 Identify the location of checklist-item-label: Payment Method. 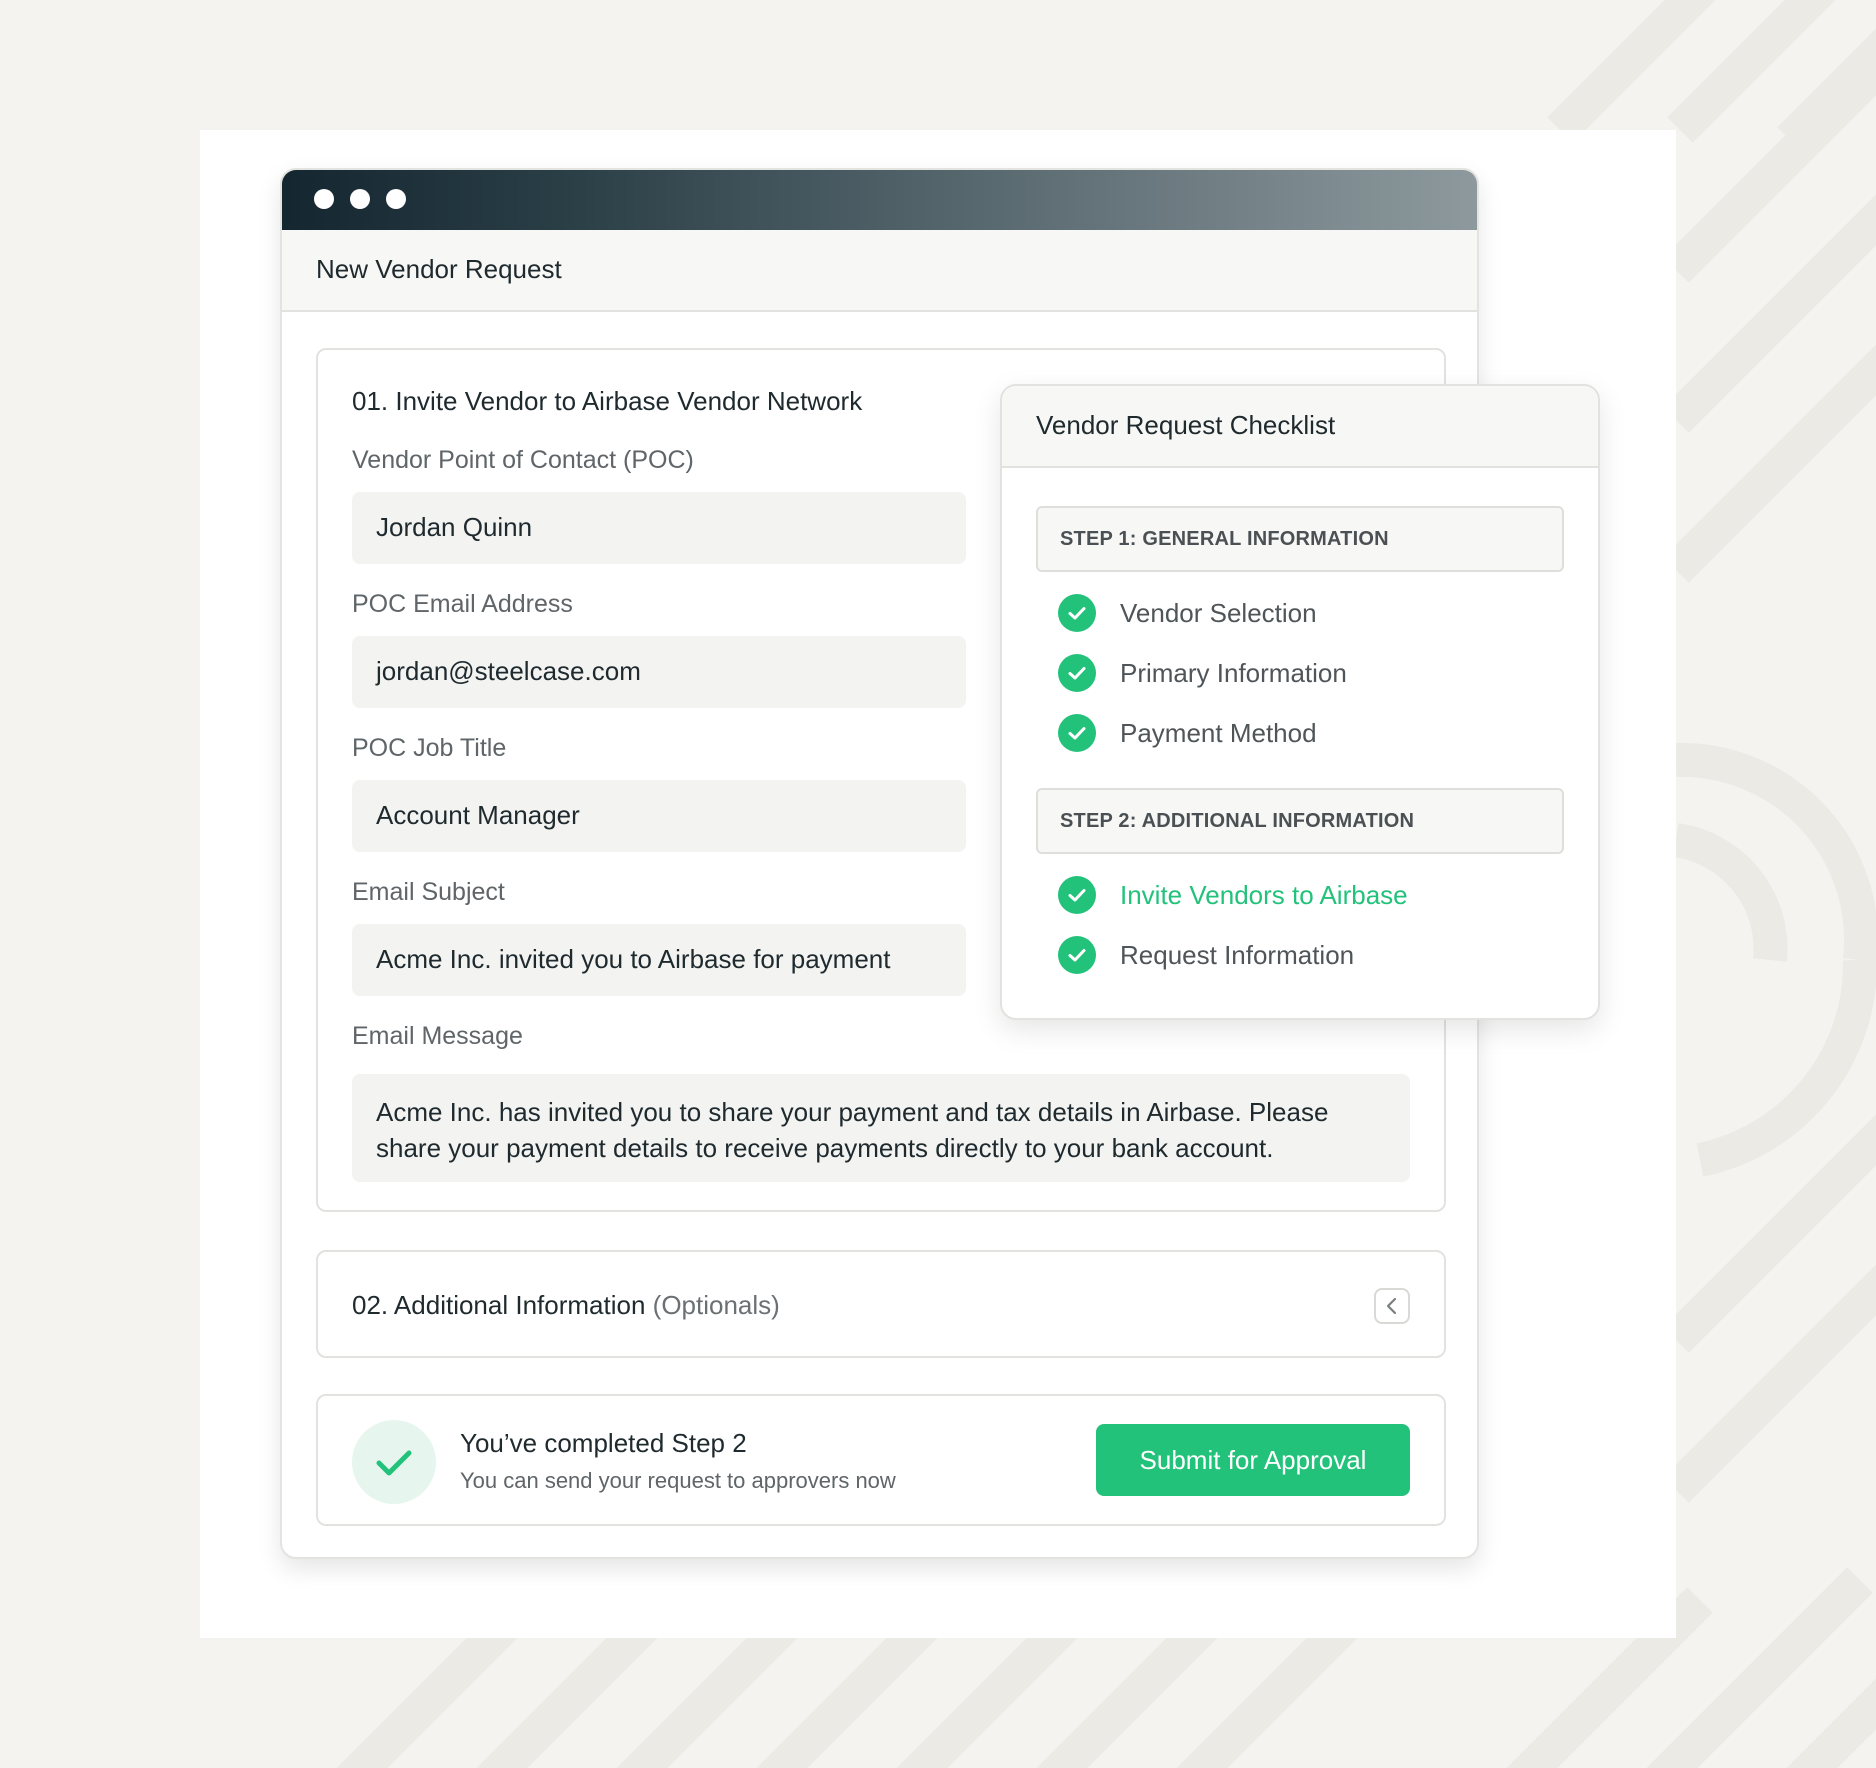
(1218, 733).